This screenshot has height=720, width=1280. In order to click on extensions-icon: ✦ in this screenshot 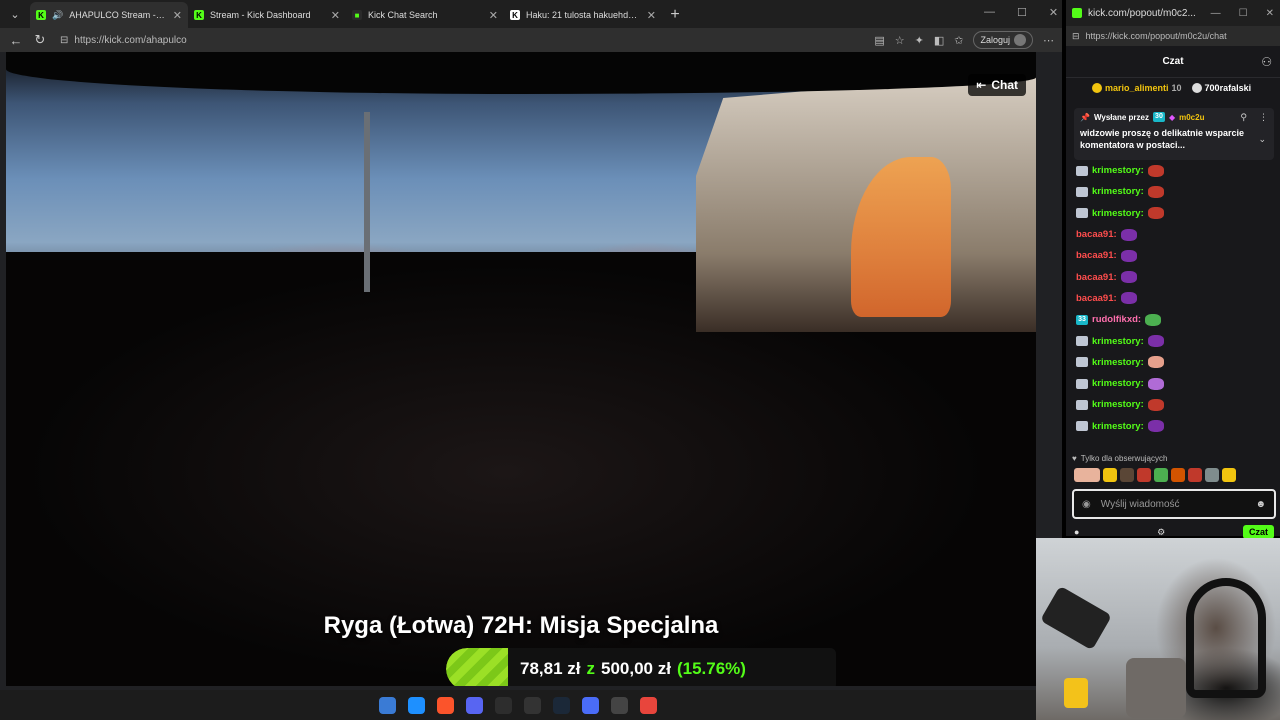, I will do `click(919, 40)`.